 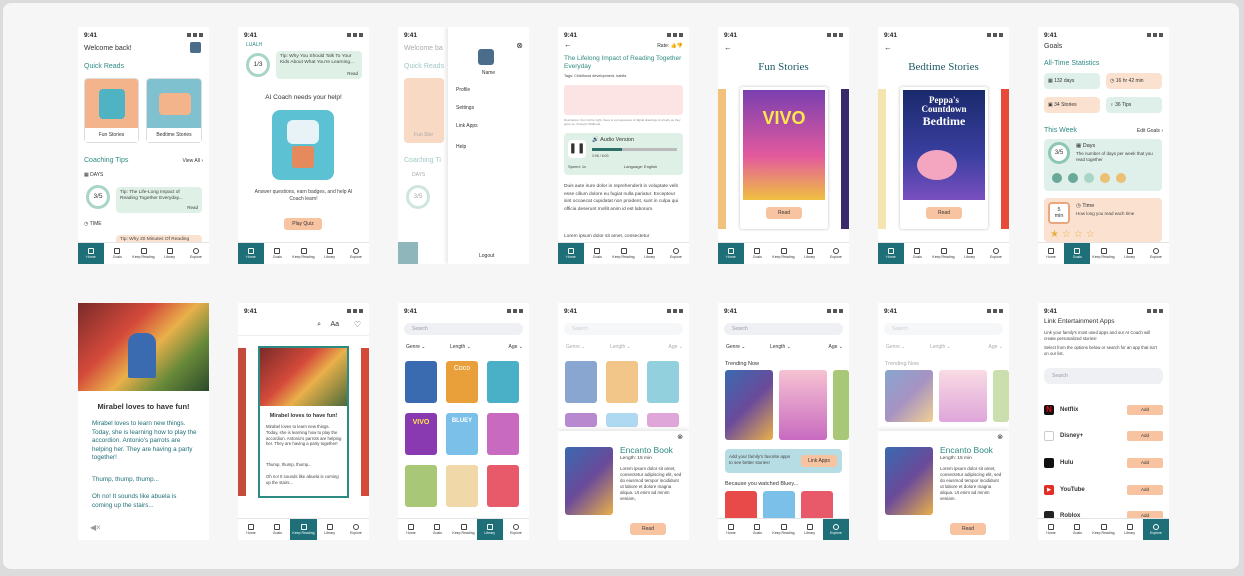 I want to click on bedtime-stories-card: Bedtime Stories, so click(x=174, y=110).